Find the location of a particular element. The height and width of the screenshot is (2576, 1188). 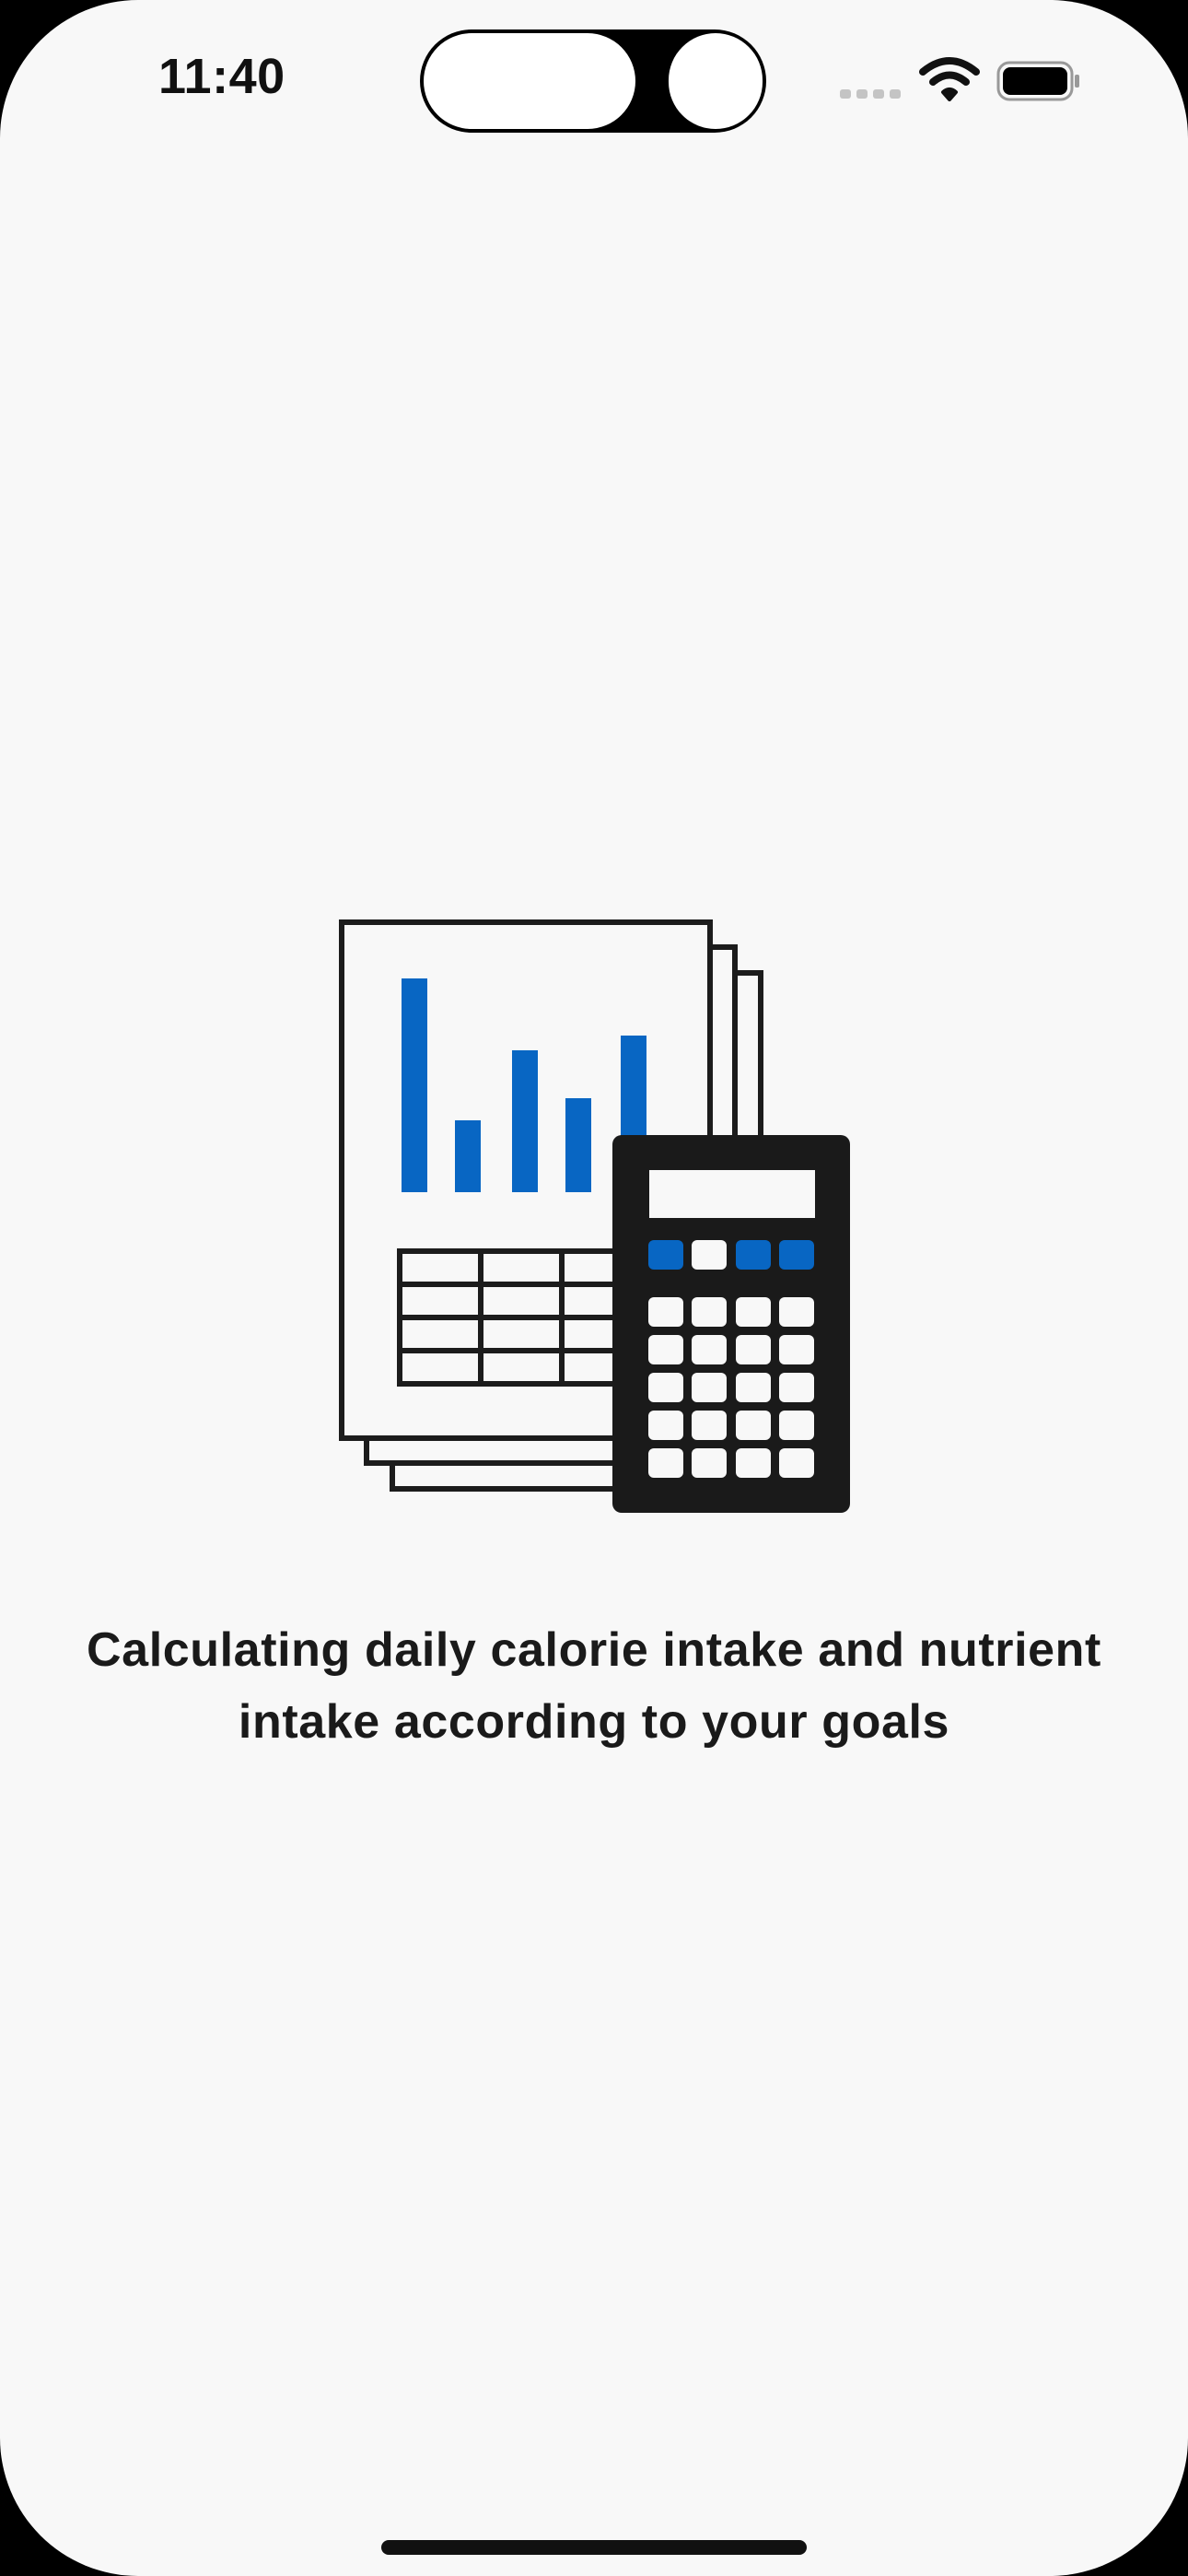

home-indicator is located at coordinates (594, 2547).